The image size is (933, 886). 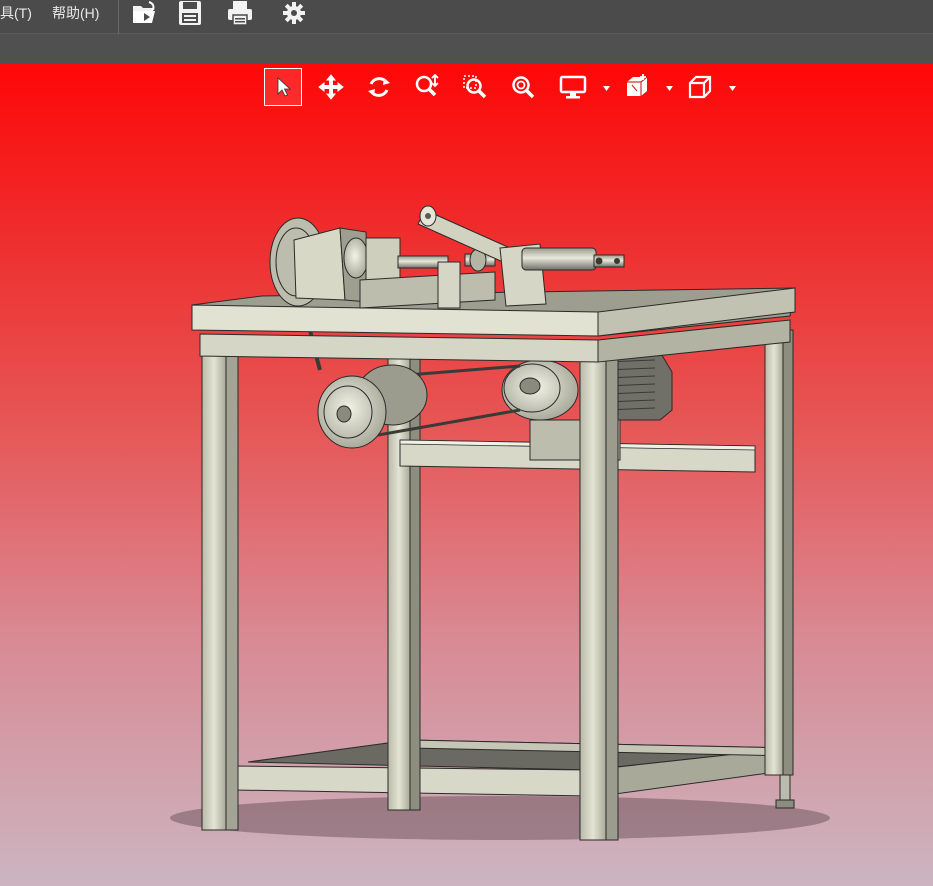 I want to click on print-button, so click(x=240, y=13).